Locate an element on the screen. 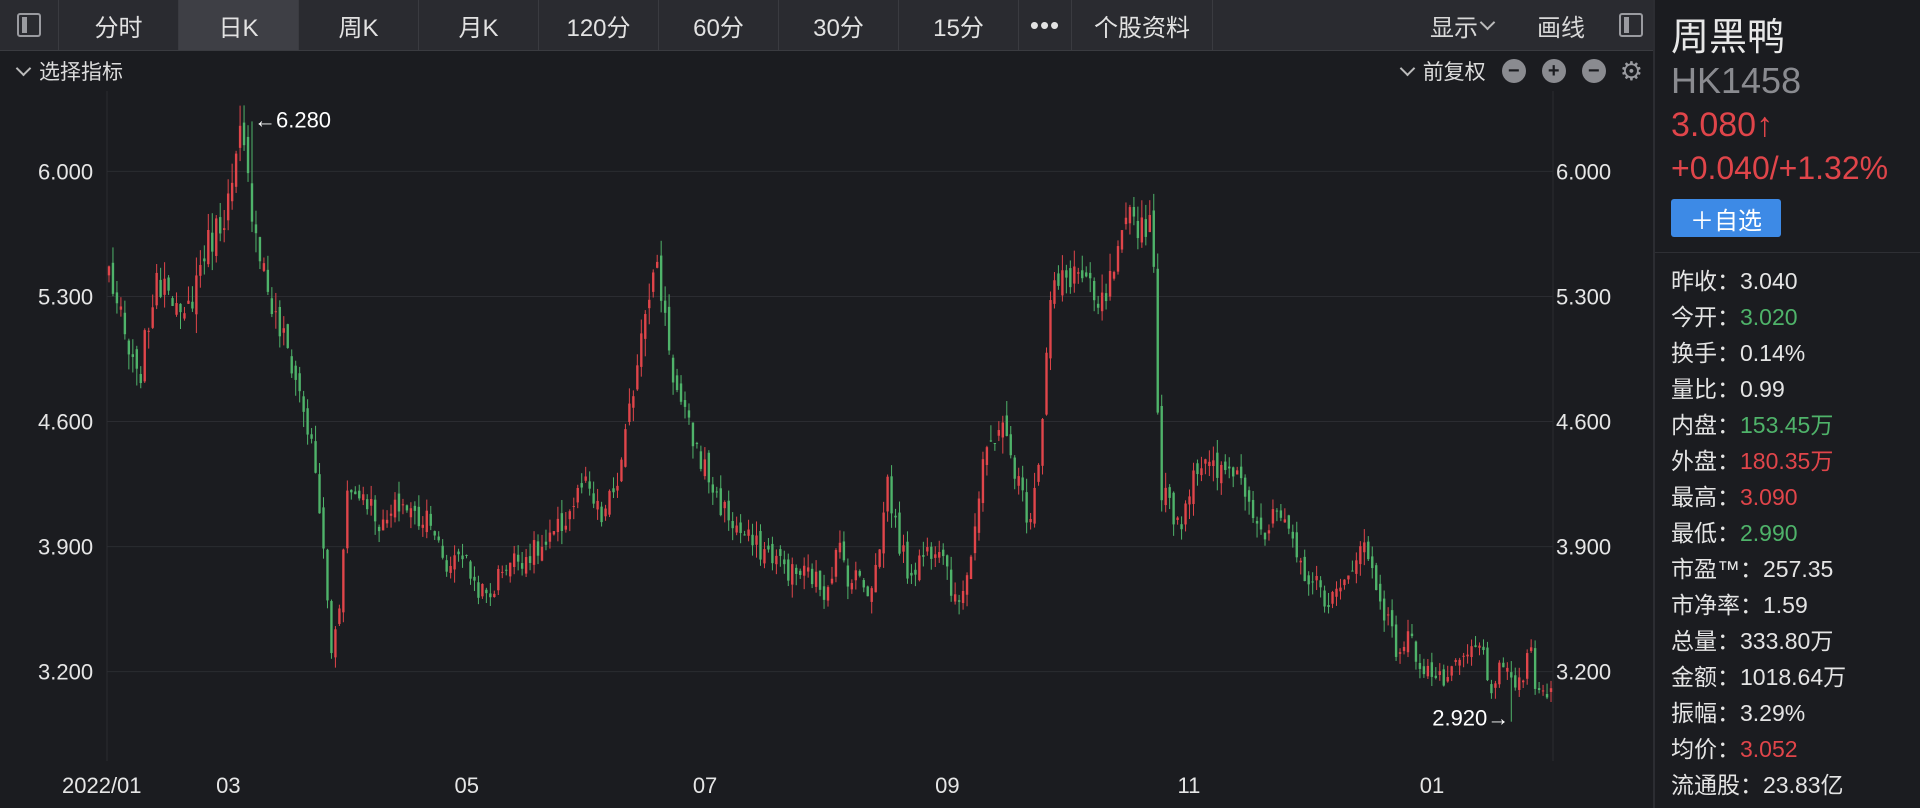 This screenshot has width=1920, height=808. gear-icon: ⚙ is located at coordinates (1631, 71).